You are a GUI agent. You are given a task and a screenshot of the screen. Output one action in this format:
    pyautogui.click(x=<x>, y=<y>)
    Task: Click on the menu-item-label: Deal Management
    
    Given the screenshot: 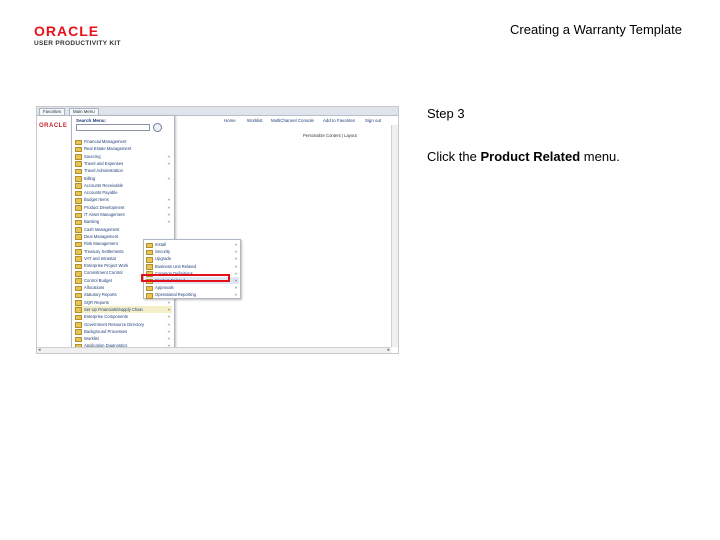 What is the action you would take?
    pyautogui.click(x=101, y=236)
    